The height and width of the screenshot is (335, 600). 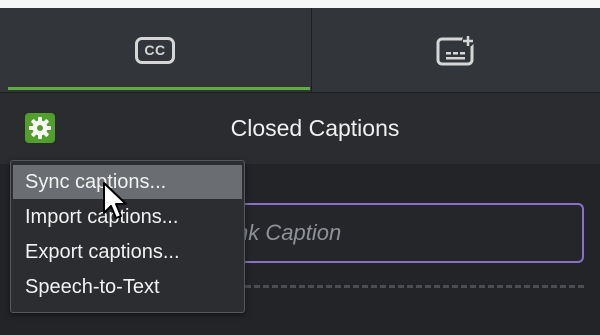 What do you see at coordinates (289, 232) in the screenshot?
I see `caption-placeholder: nk Caption` at bounding box center [289, 232].